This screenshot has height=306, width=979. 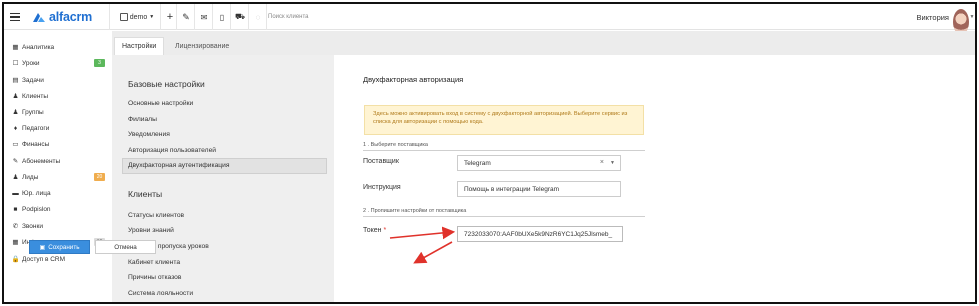 What do you see at coordinates (99, 63) in the screenshot?
I see `sidebar-badge: 3` at bounding box center [99, 63].